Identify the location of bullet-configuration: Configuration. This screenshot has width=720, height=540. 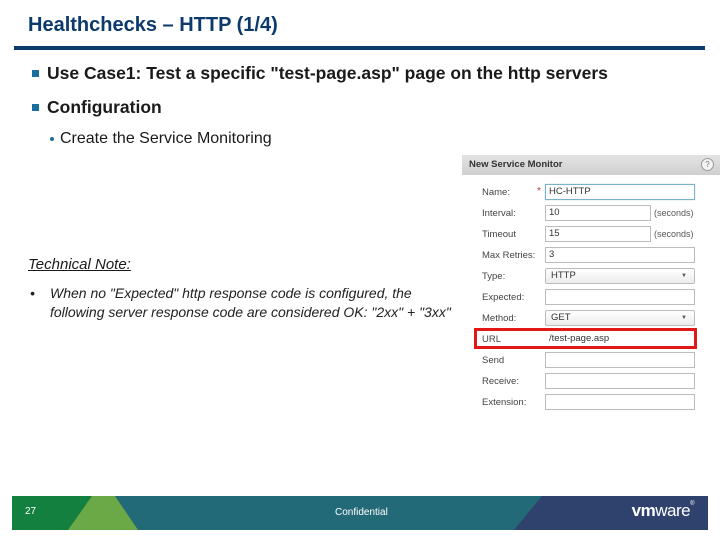
(97, 107).